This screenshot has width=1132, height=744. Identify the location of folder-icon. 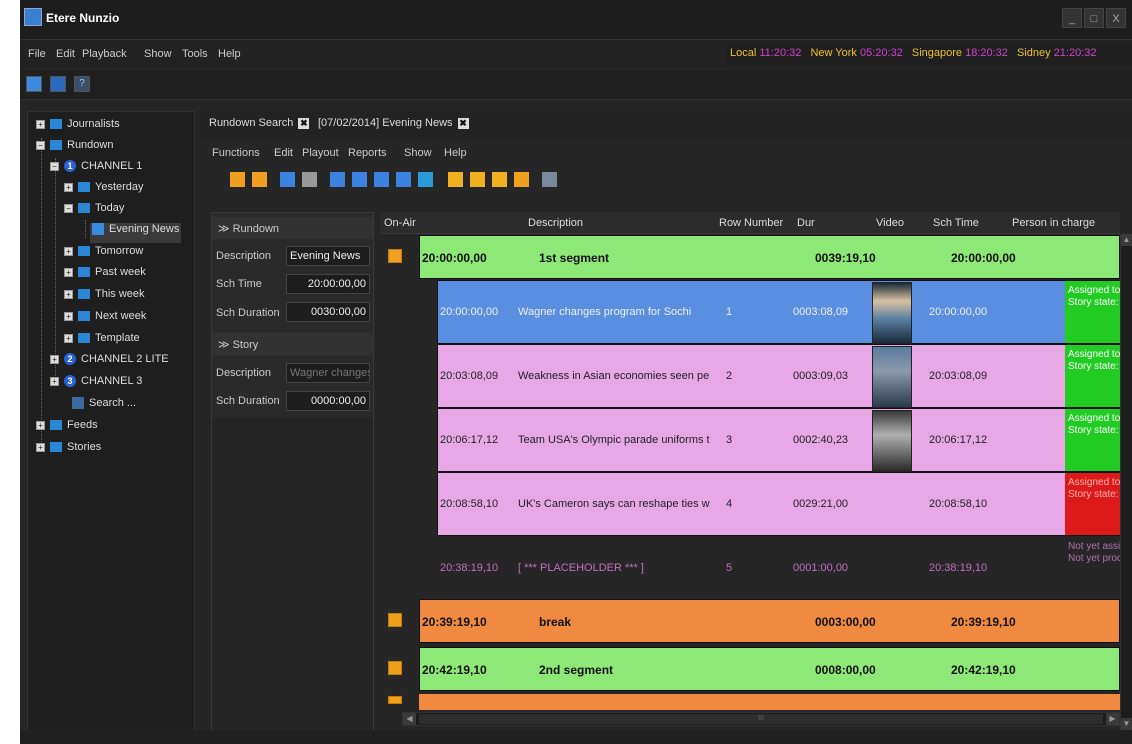
(455, 179).